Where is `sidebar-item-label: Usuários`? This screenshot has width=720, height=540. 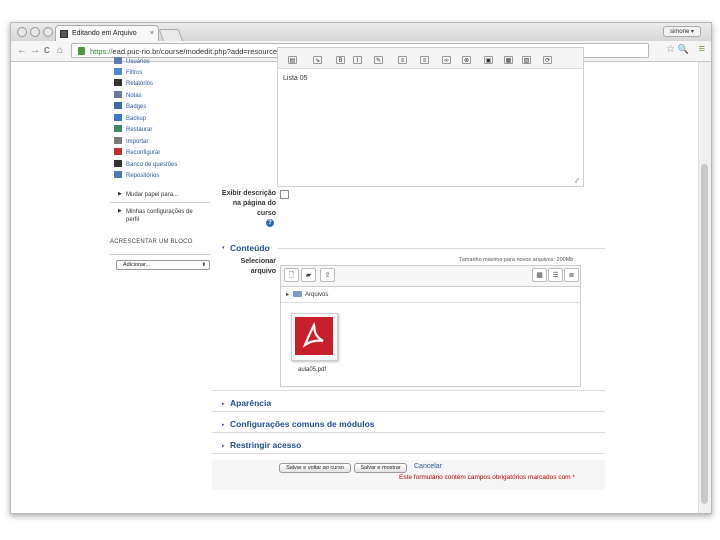 sidebar-item-label: Usuários is located at coordinates (138, 62).